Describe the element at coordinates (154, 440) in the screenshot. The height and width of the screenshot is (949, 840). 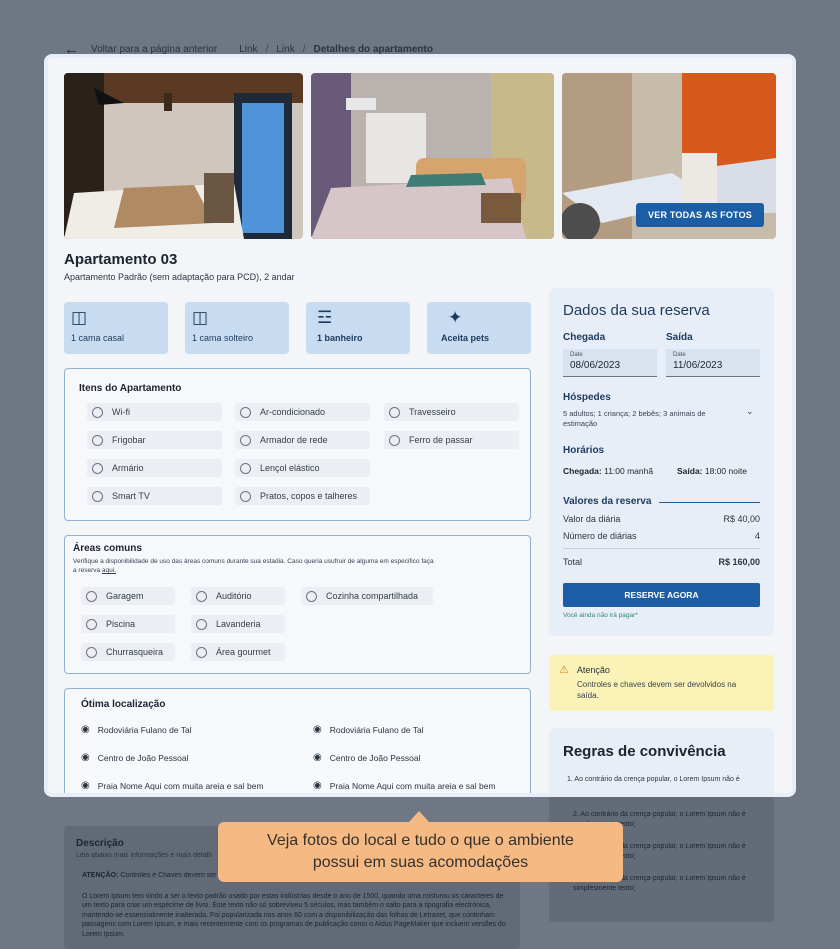
I see `amenity-item: Frigobar` at that location.